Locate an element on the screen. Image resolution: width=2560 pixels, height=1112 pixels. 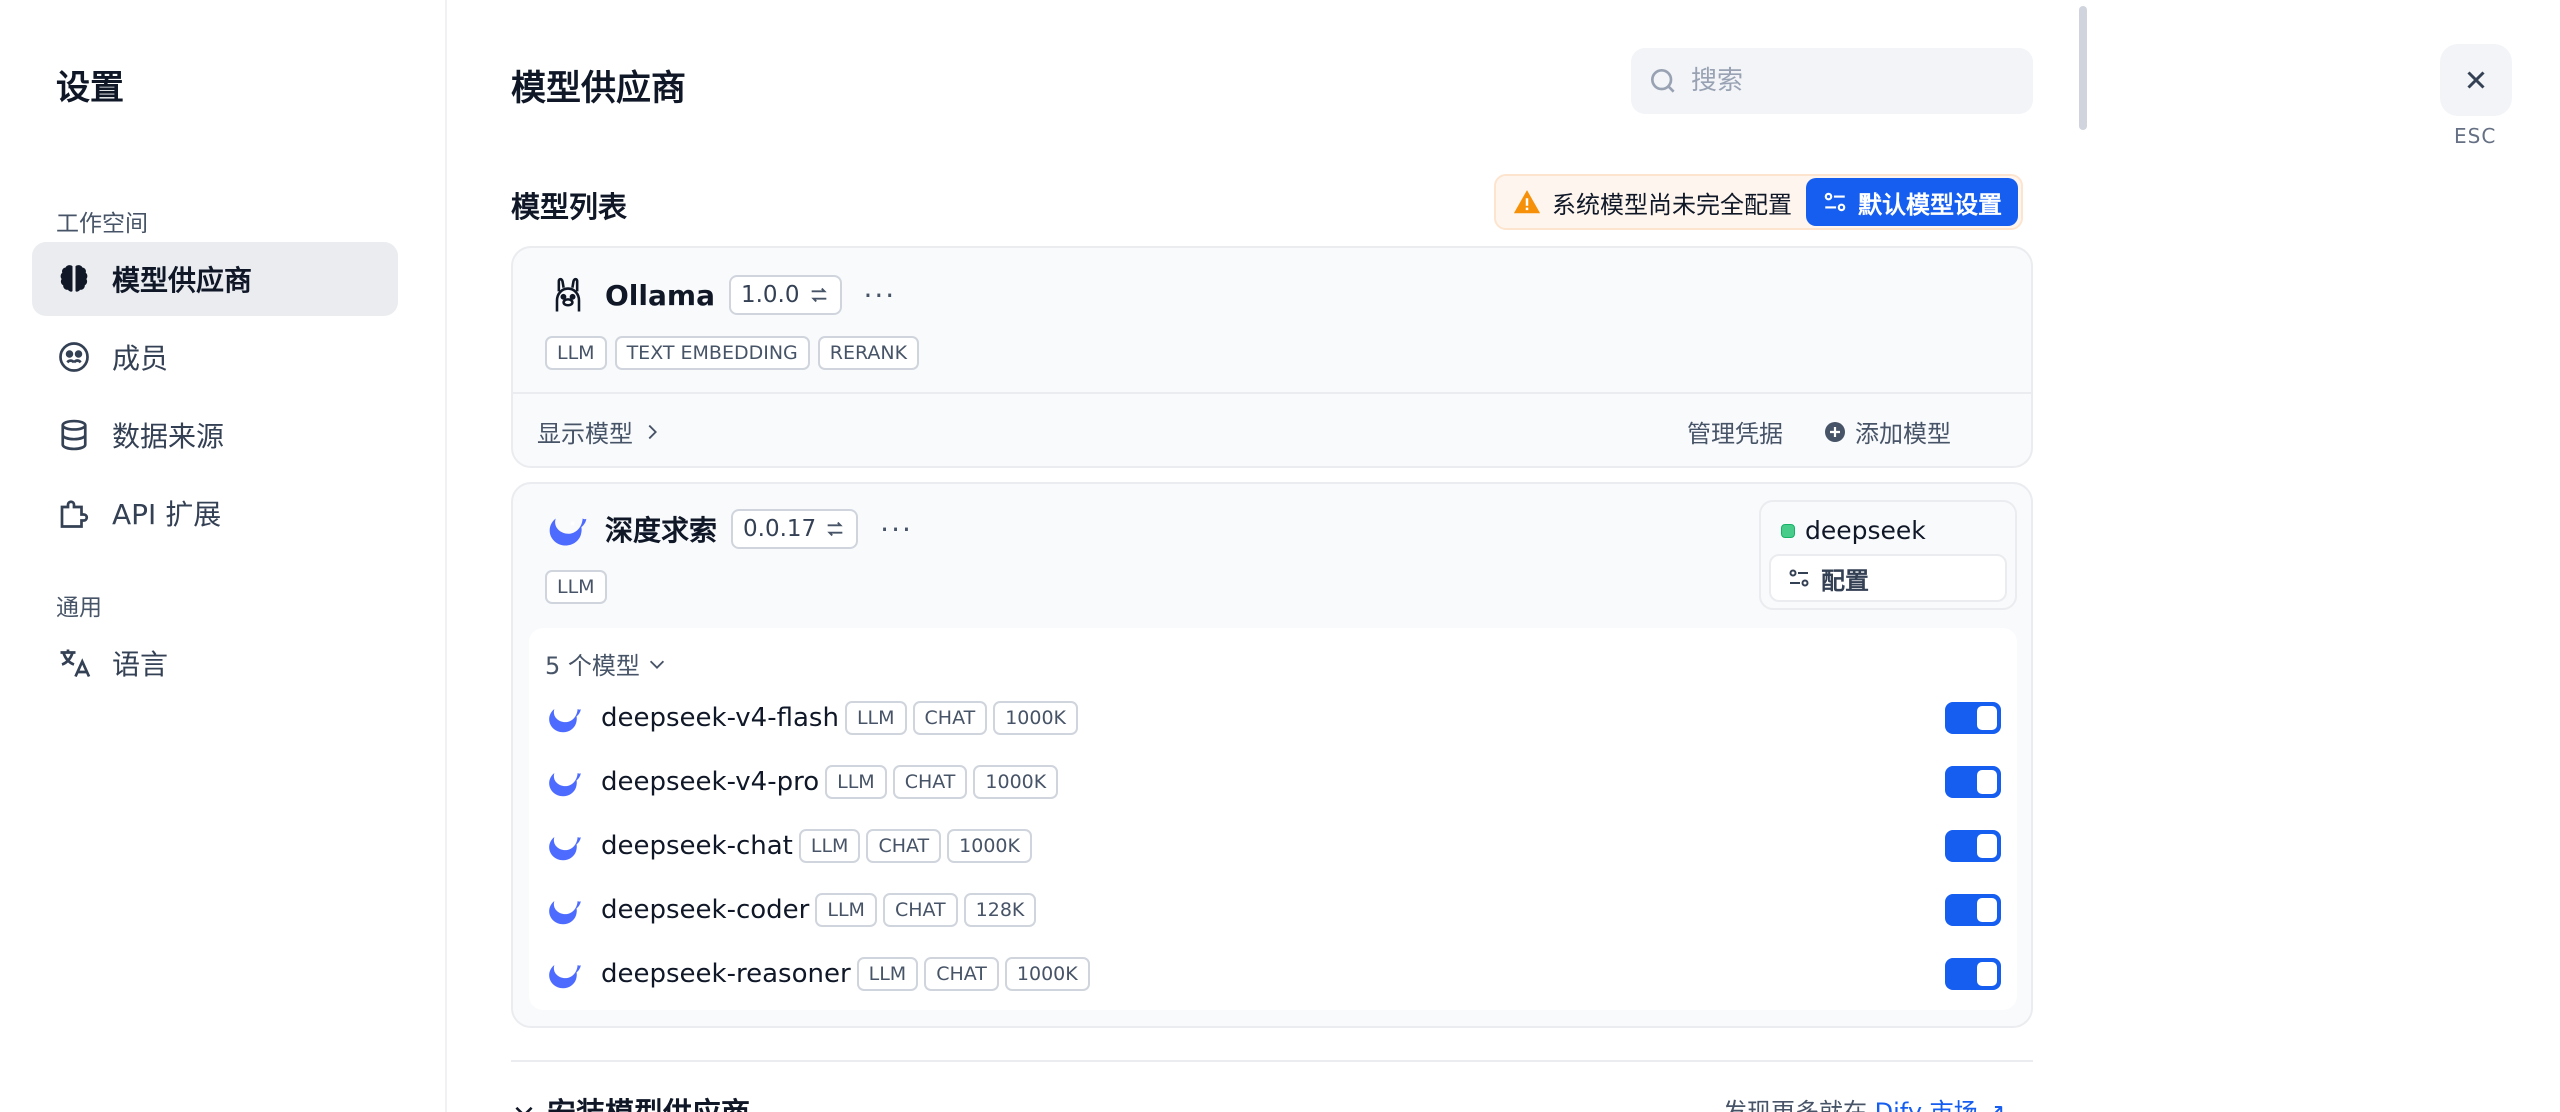
members-icon is located at coordinates (74, 357).